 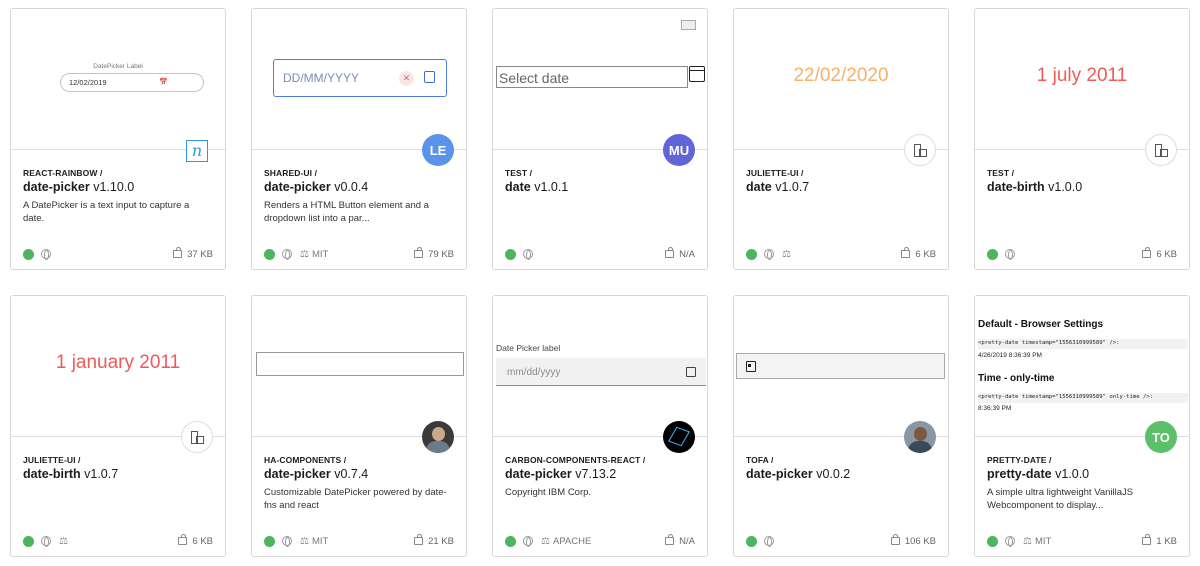 I want to click on component-preview: 1 july 2011, so click(x=1082, y=79).